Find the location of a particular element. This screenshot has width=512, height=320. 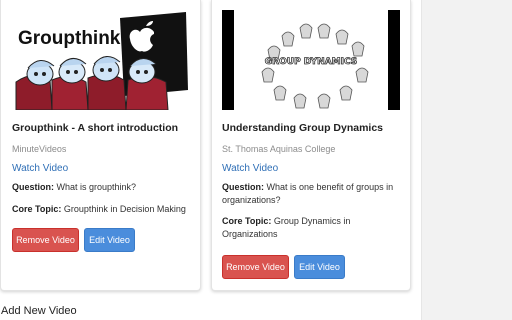

video-title: Groupthink - A short introduction is located at coordinates (95, 128).